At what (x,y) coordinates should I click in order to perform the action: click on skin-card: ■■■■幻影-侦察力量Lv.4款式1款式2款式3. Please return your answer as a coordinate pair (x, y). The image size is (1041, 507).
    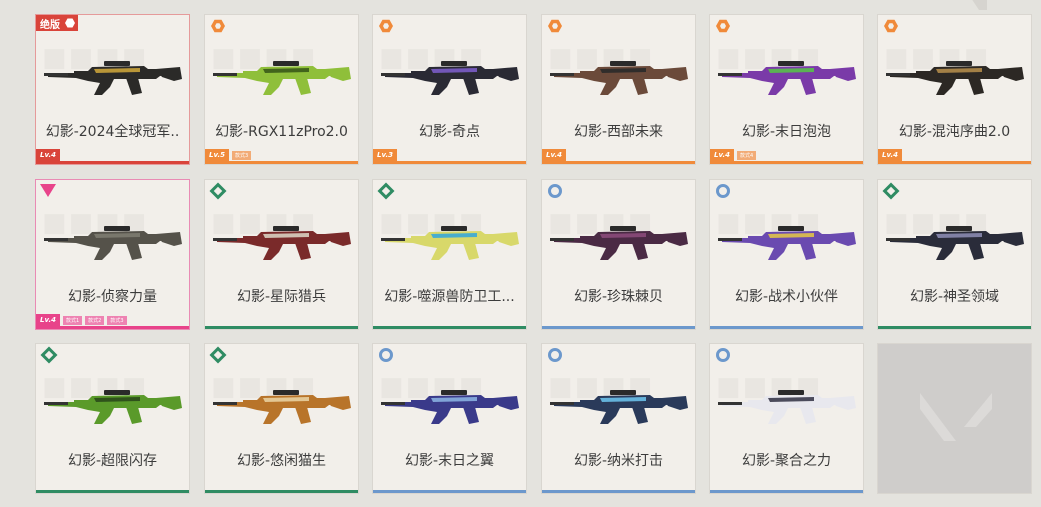
    Looking at the image, I should click on (112, 254).